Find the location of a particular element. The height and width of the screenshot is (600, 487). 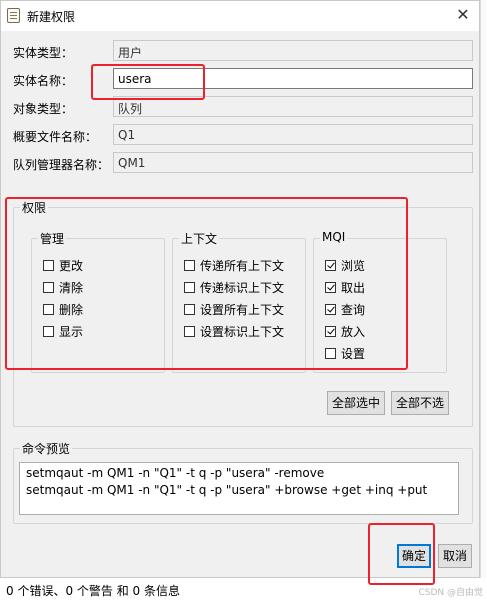

close-button: ✕ is located at coordinates (463, 15).